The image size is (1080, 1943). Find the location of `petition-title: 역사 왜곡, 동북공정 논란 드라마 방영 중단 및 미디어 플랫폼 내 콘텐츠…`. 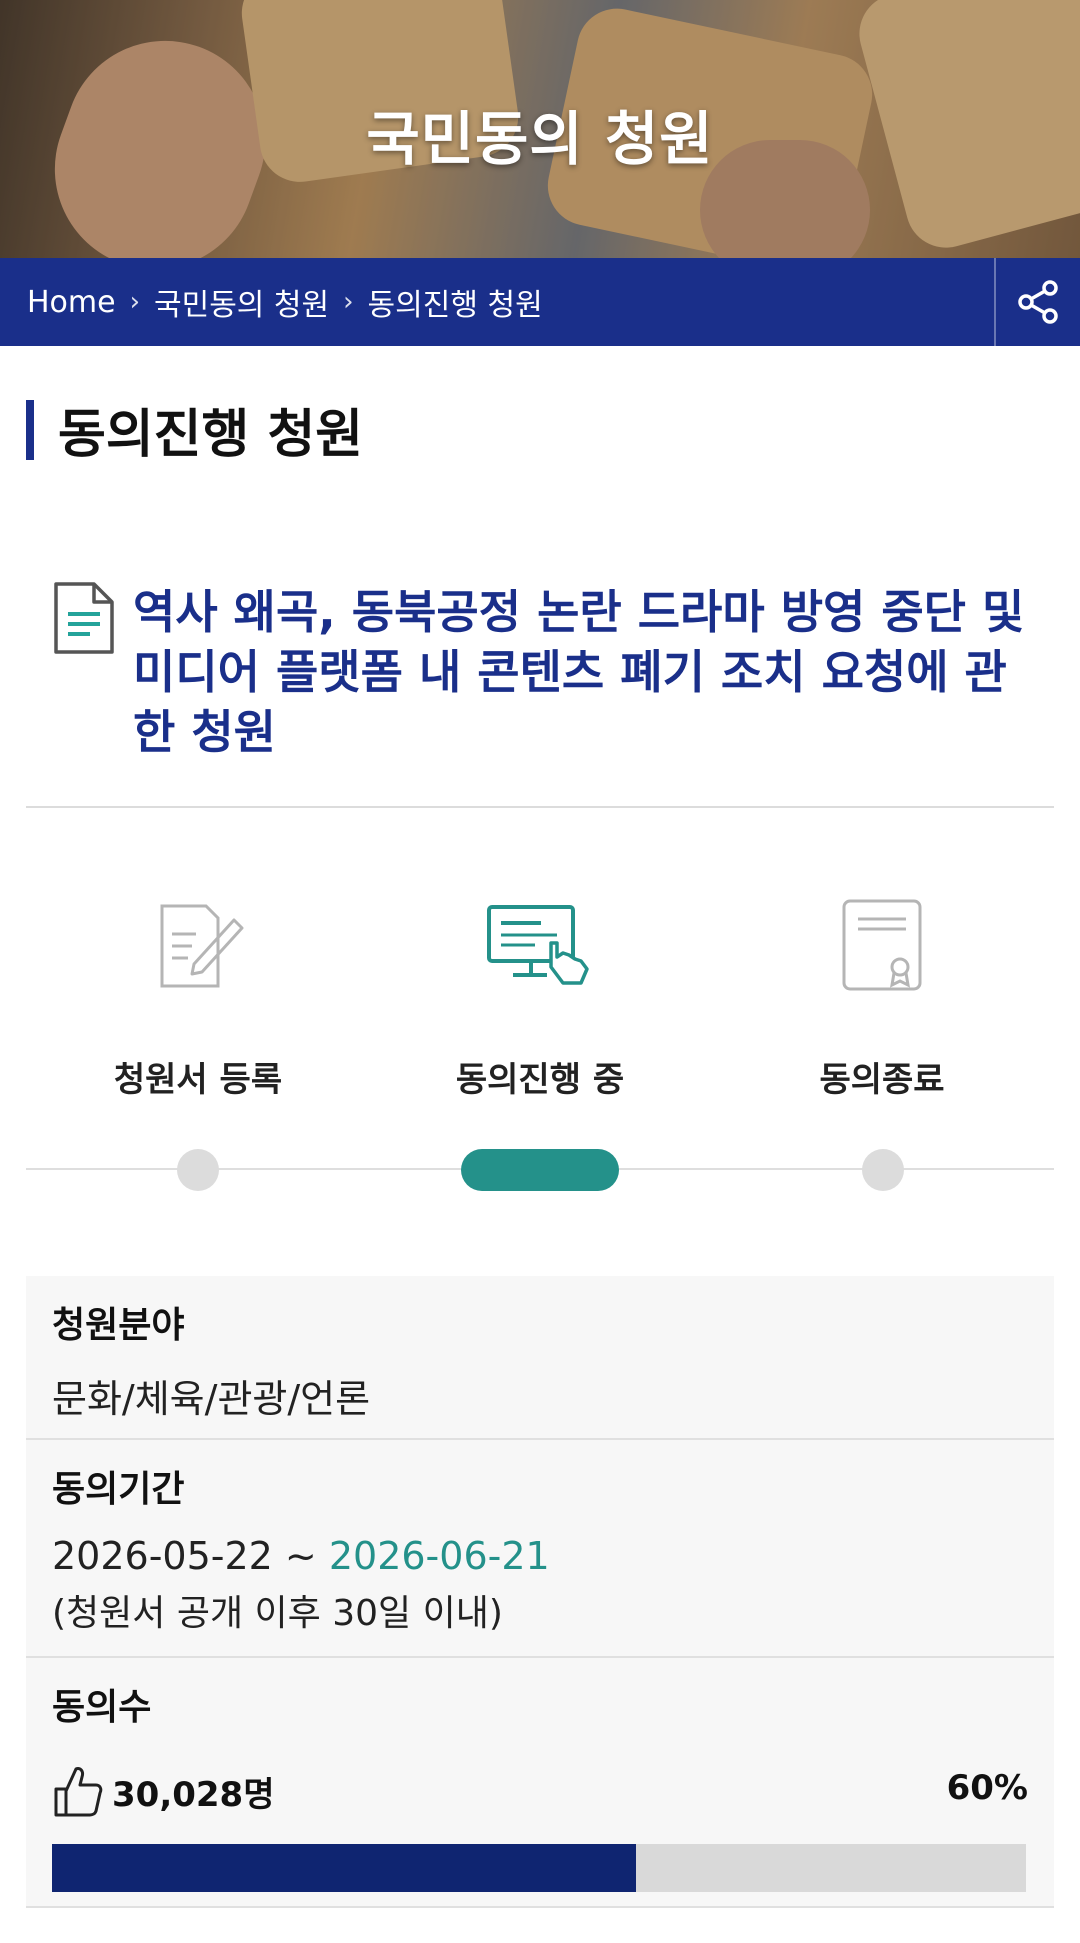

petition-title: 역사 왜곡, 동북공정 논란 드라마 방영 중단 및 미디어 플랫폼 내 콘텐츠… is located at coordinates (579, 672).